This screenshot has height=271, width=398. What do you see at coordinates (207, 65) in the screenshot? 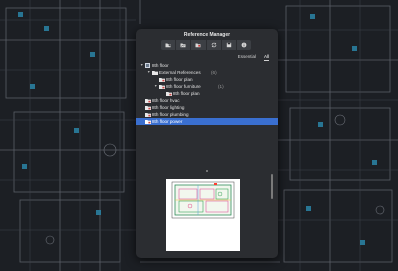
I see `tree-row-root: ▼ 8th floor` at bounding box center [207, 65].